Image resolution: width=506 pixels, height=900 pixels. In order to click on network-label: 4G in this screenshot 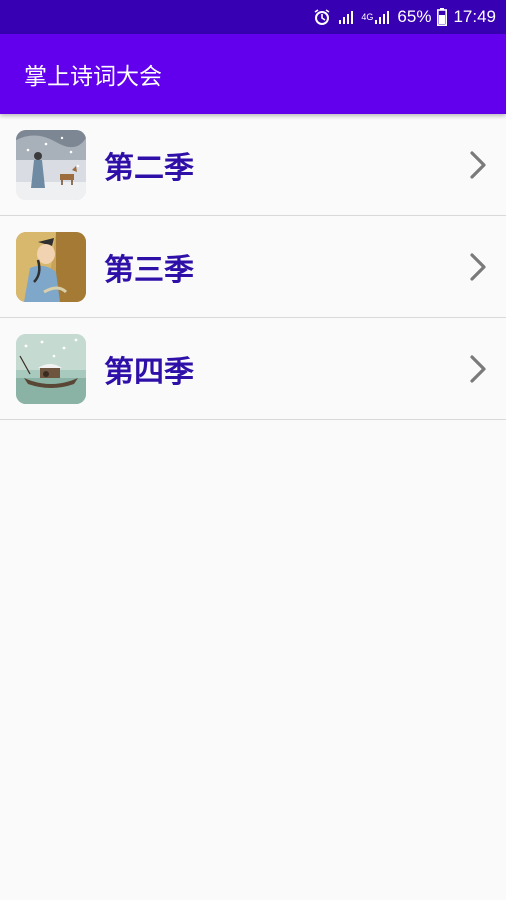, I will do `click(367, 16)`.